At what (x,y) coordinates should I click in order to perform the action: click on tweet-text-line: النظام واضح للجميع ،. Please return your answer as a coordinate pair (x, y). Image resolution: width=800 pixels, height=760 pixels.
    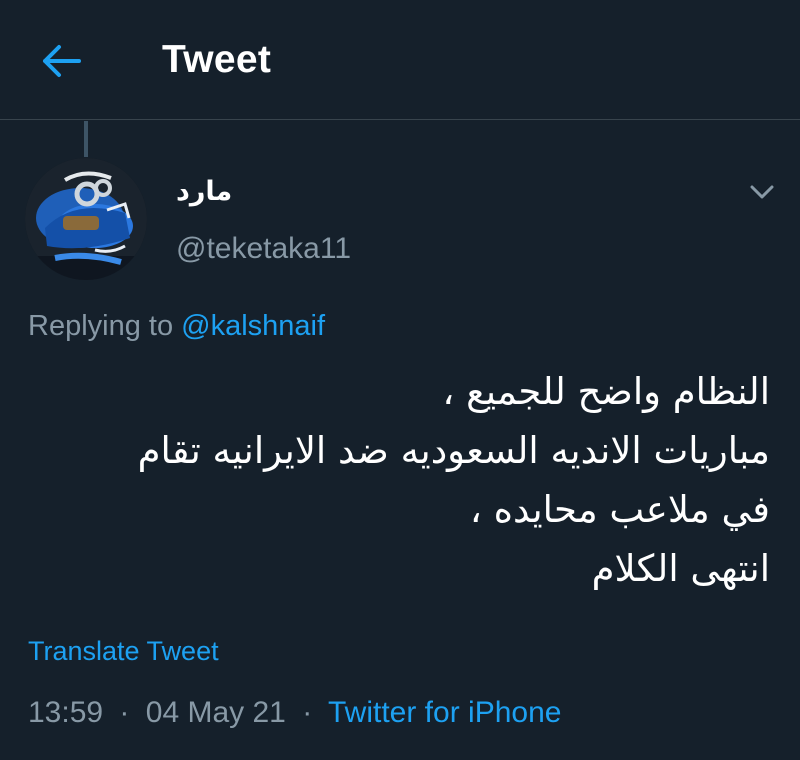
    Looking at the image, I should click on (606, 391).